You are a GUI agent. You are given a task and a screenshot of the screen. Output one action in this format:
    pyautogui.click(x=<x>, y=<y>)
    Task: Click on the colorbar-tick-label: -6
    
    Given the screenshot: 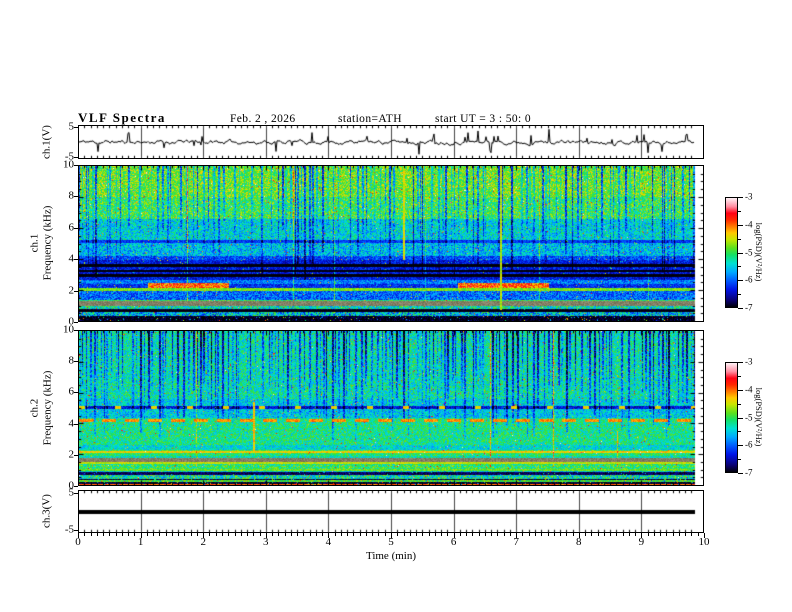 What is the action you would take?
    pyautogui.click(x=749, y=279)
    